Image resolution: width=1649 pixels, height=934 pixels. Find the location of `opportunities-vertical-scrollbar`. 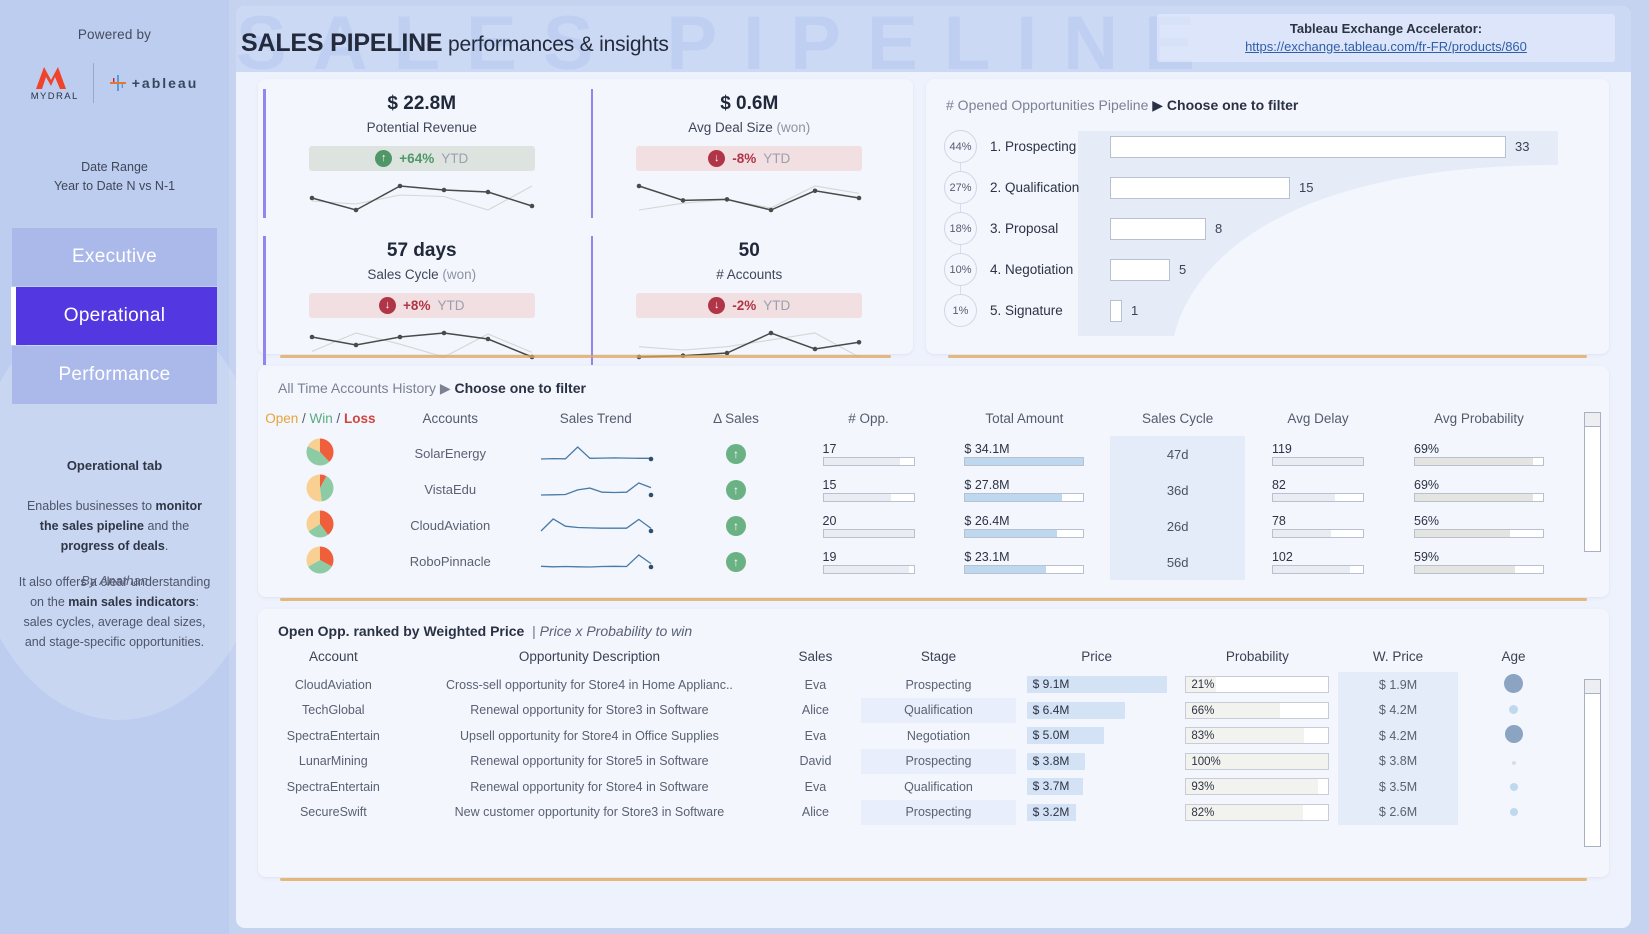

opportunities-vertical-scrollbar is located at coordinates (1592, 763).